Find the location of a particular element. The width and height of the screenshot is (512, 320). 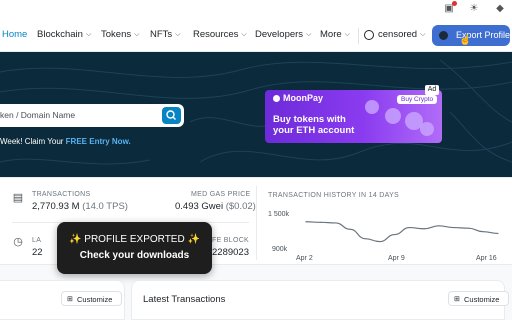

x-tick-label: Apr 16 is located at coordinates (486, 258).